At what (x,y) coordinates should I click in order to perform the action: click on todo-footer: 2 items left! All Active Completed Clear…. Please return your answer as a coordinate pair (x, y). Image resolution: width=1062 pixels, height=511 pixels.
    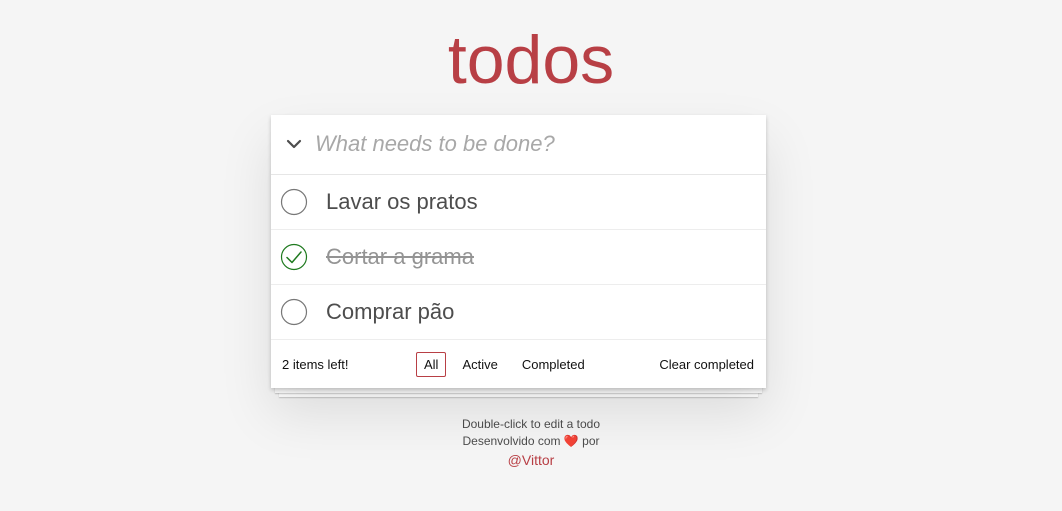
    Looking at the image, I should click on (518, 364).